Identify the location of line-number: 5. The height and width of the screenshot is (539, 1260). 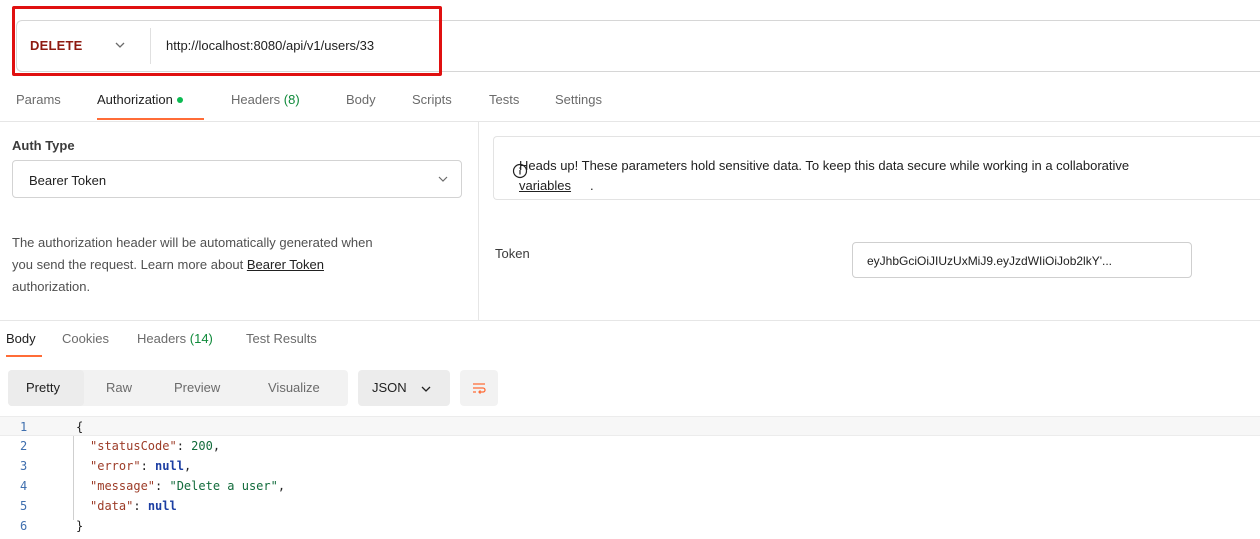
(24, 506).